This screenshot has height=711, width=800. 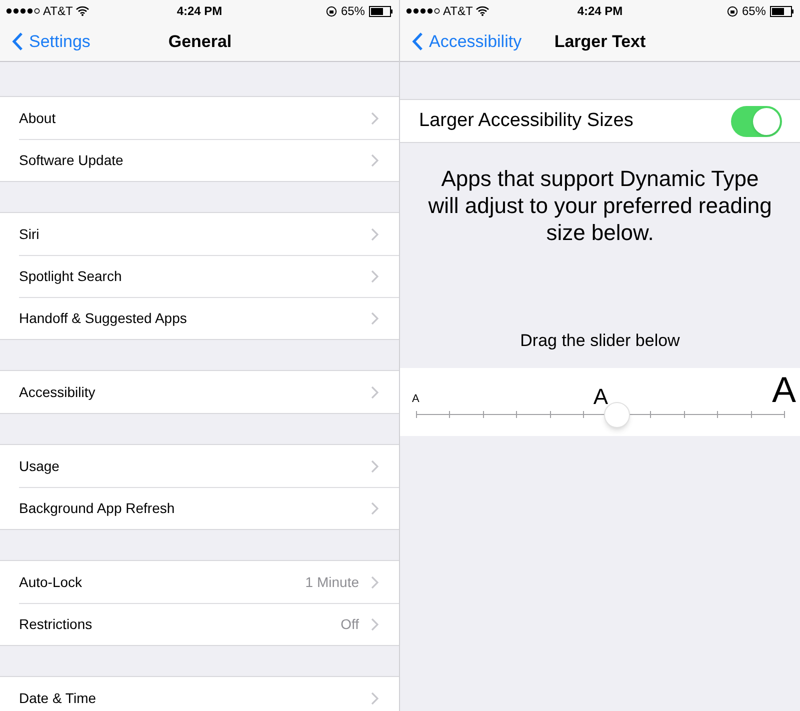 I want to click on nav-title: Larger Text, so click(x=600, y=41).